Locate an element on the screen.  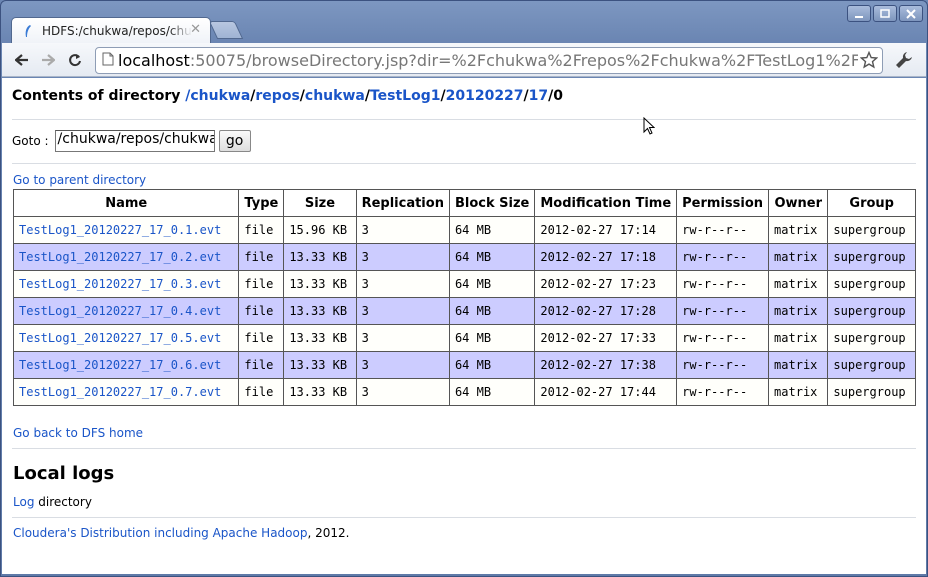
col-header-type: Type is located at coordinates (261, 203).